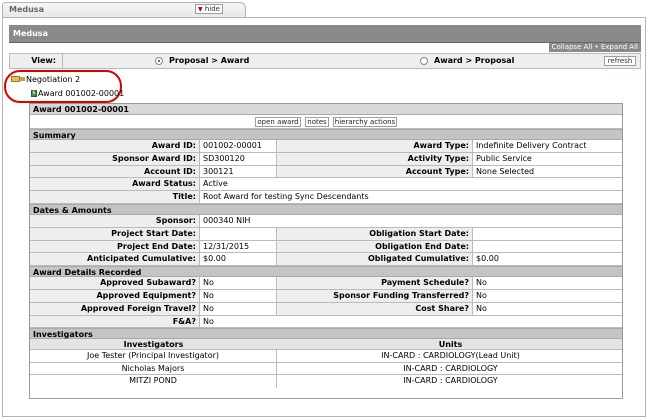 The width and height of the screenshot is (648, 420). Describe the element at coordinates (115, 233) in the screenshot. I see `project-start-label: Project Start Date:` at that location.